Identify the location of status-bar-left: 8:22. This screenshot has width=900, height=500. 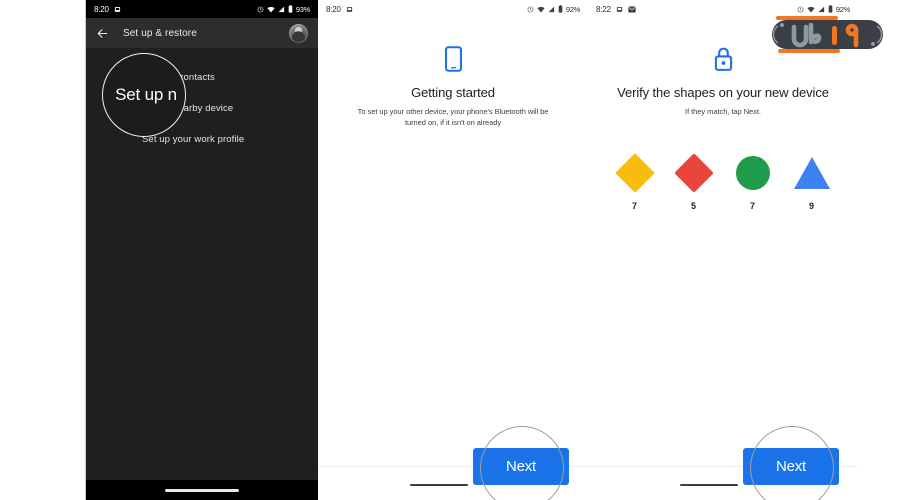
(616, 9).